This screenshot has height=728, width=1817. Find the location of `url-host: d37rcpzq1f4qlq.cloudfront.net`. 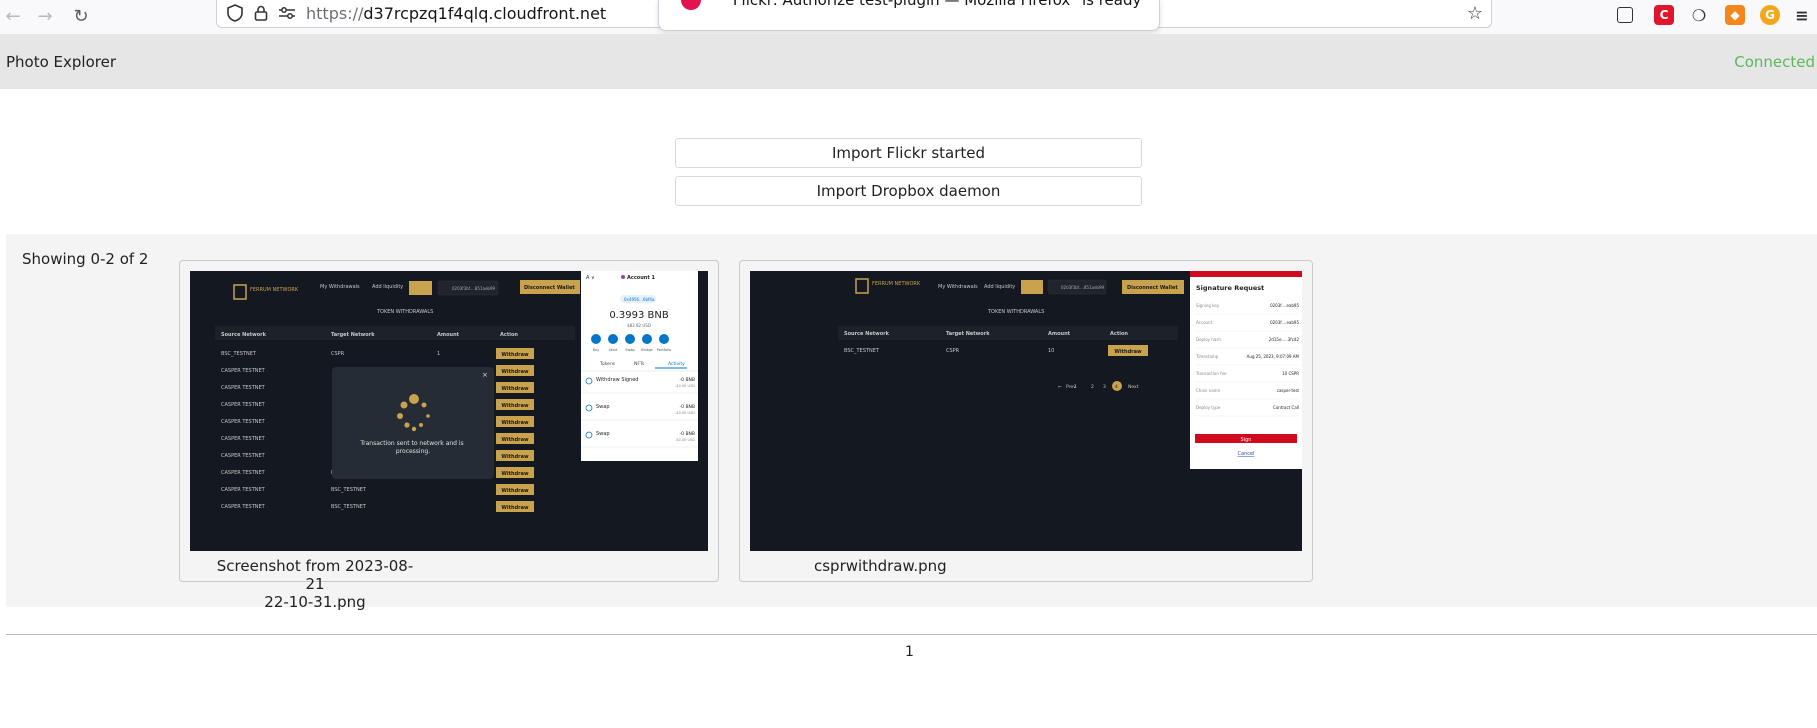

url-host: d37rcpzq1f4qlq.cloudfront.net is located at coordinates (485, 13).